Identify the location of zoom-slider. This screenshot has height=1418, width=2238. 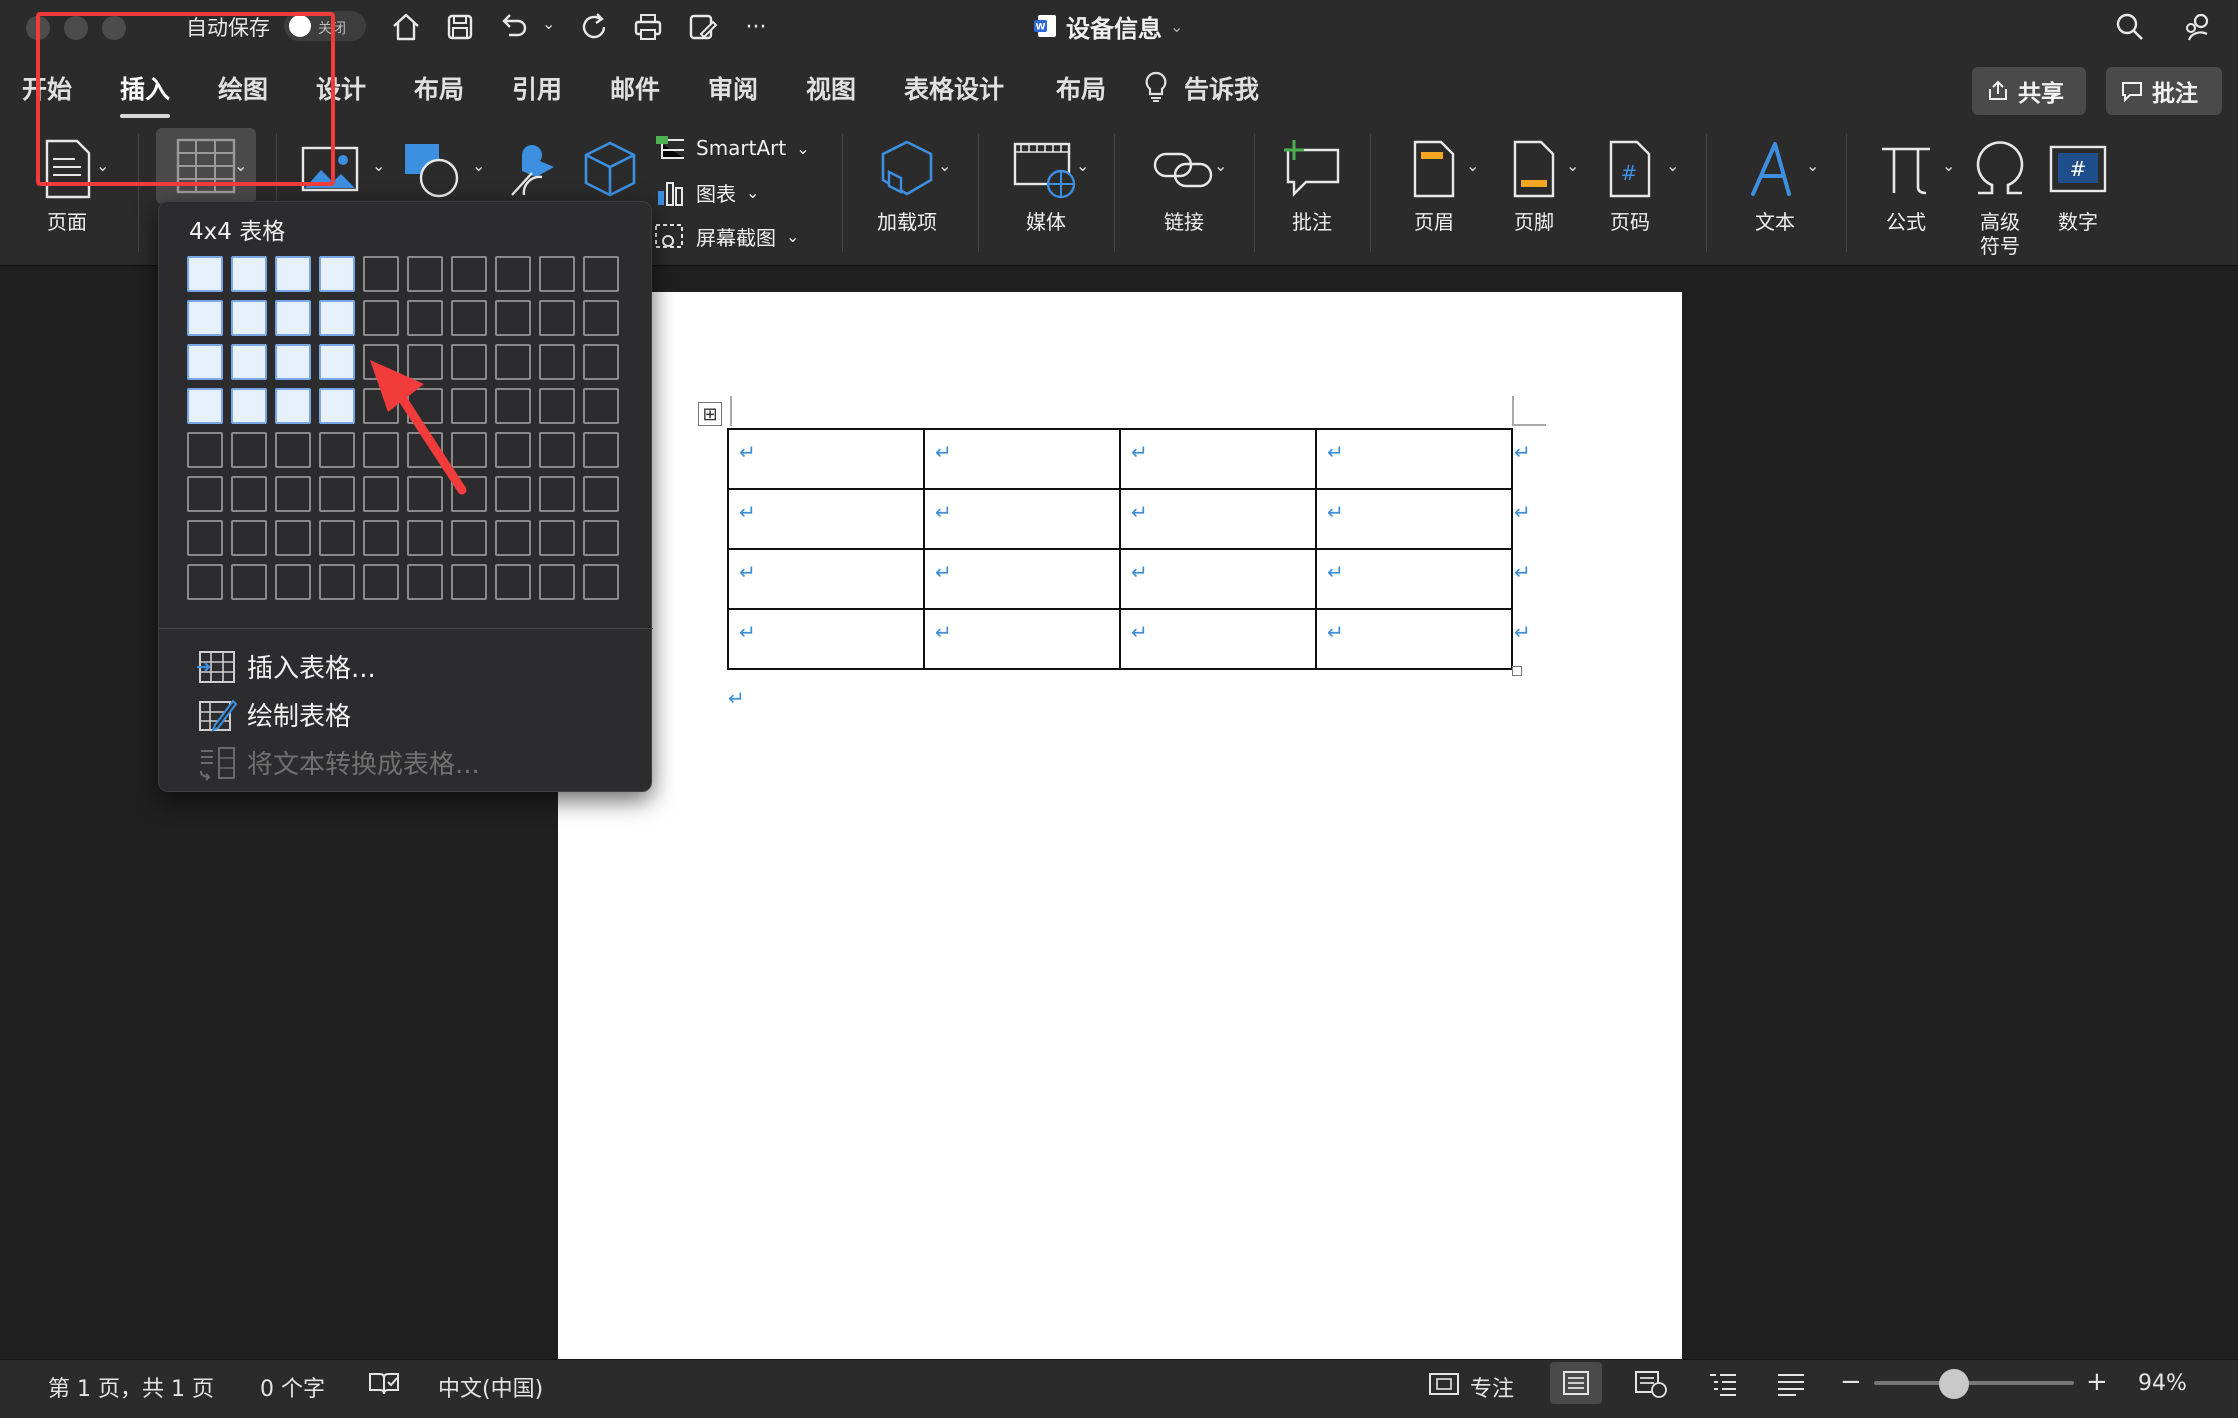
(1974, 1383).